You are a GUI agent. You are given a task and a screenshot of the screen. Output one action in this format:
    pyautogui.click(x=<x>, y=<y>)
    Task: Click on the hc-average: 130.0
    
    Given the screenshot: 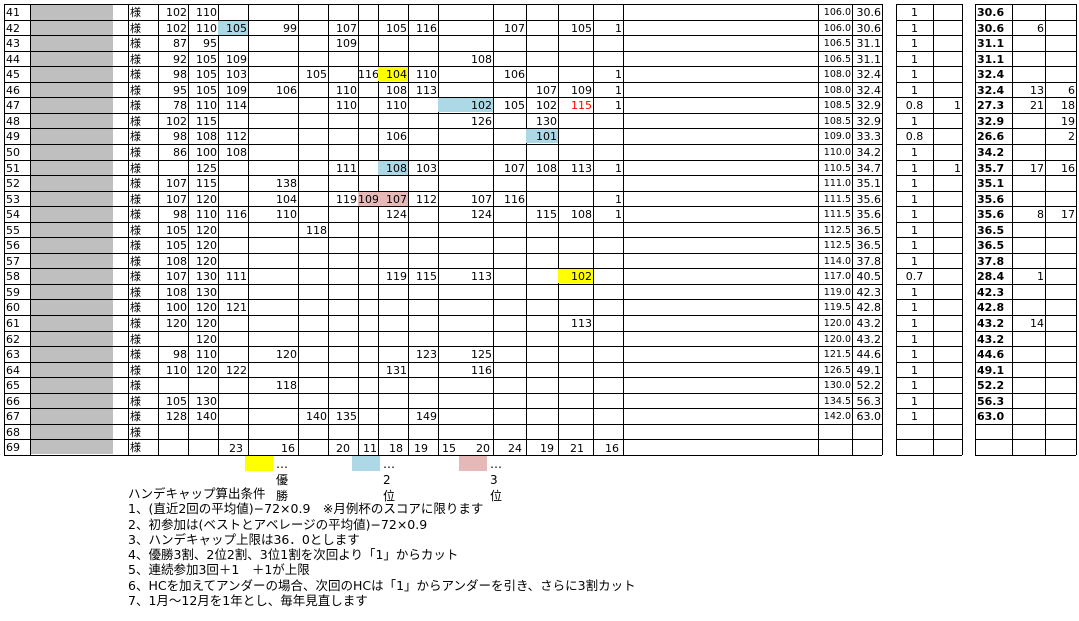 What is the action you would take?
    pyautogui.click(x=837, y=385)
    